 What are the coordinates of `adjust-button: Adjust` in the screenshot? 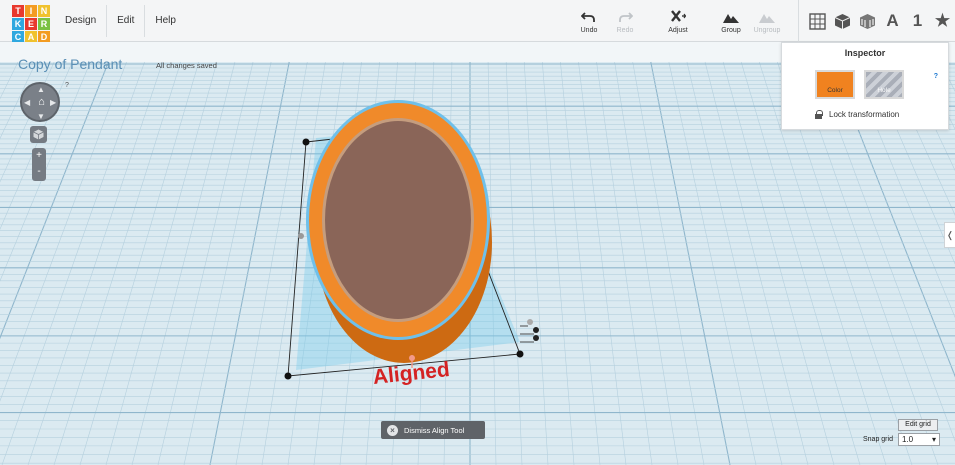 It's located at (678, 22).